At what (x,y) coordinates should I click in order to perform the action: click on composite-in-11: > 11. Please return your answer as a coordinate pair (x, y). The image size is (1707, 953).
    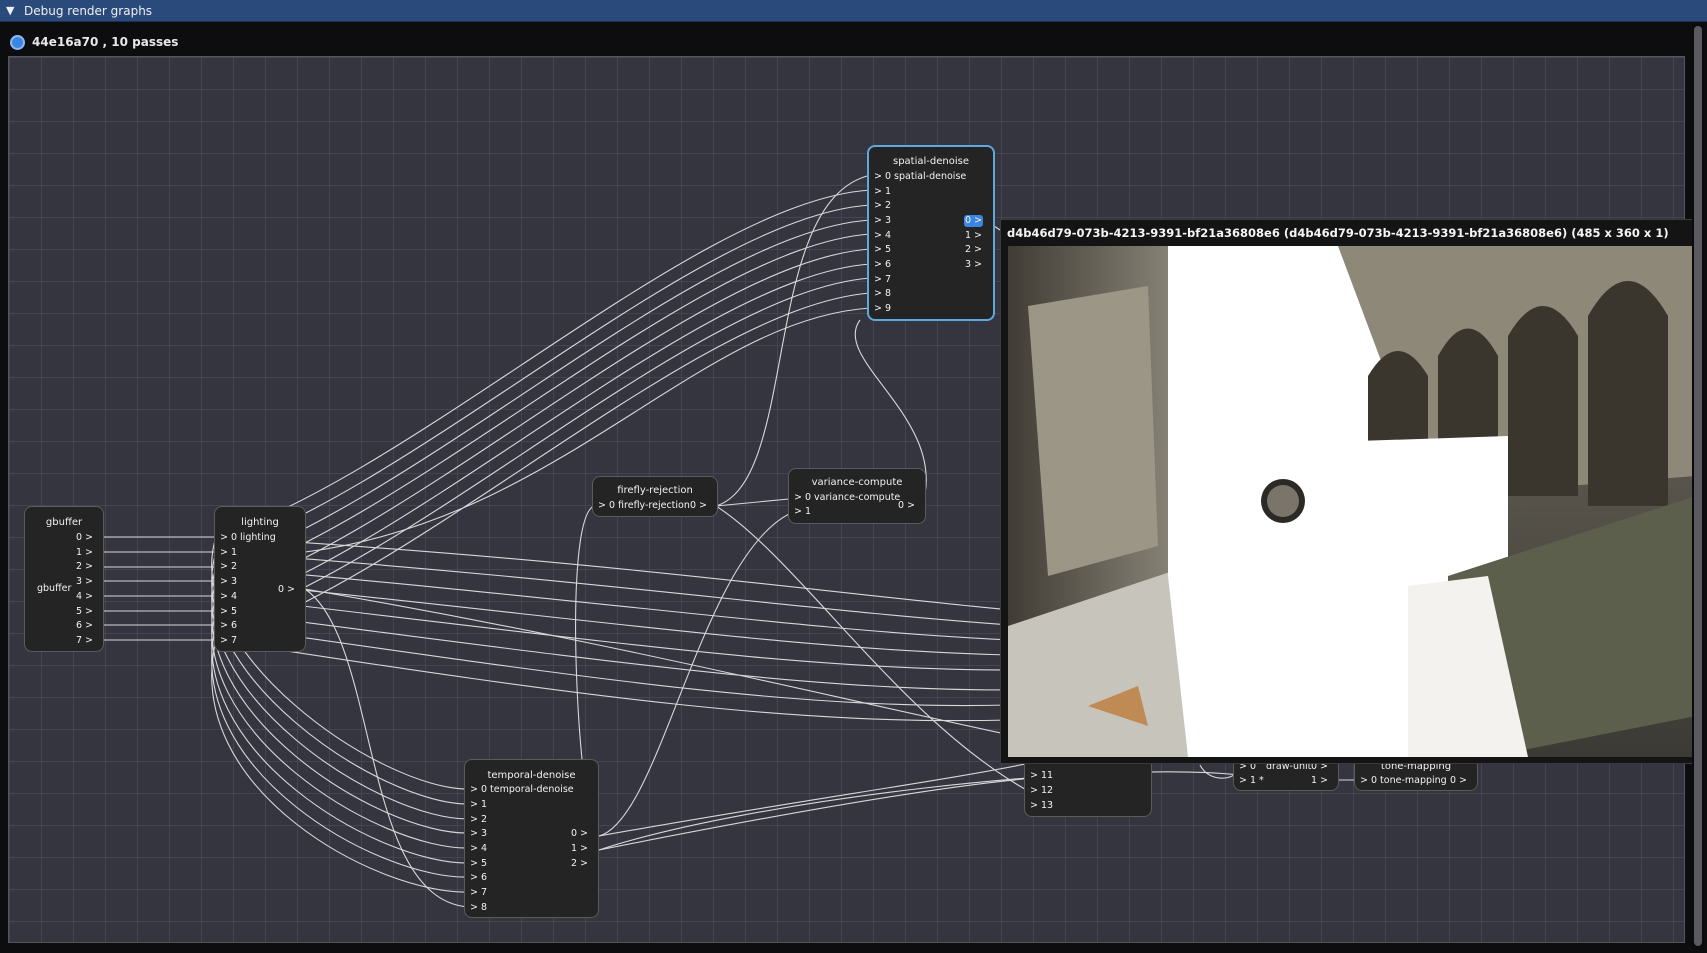
    Looking at the image, I should click on (1041, 776).